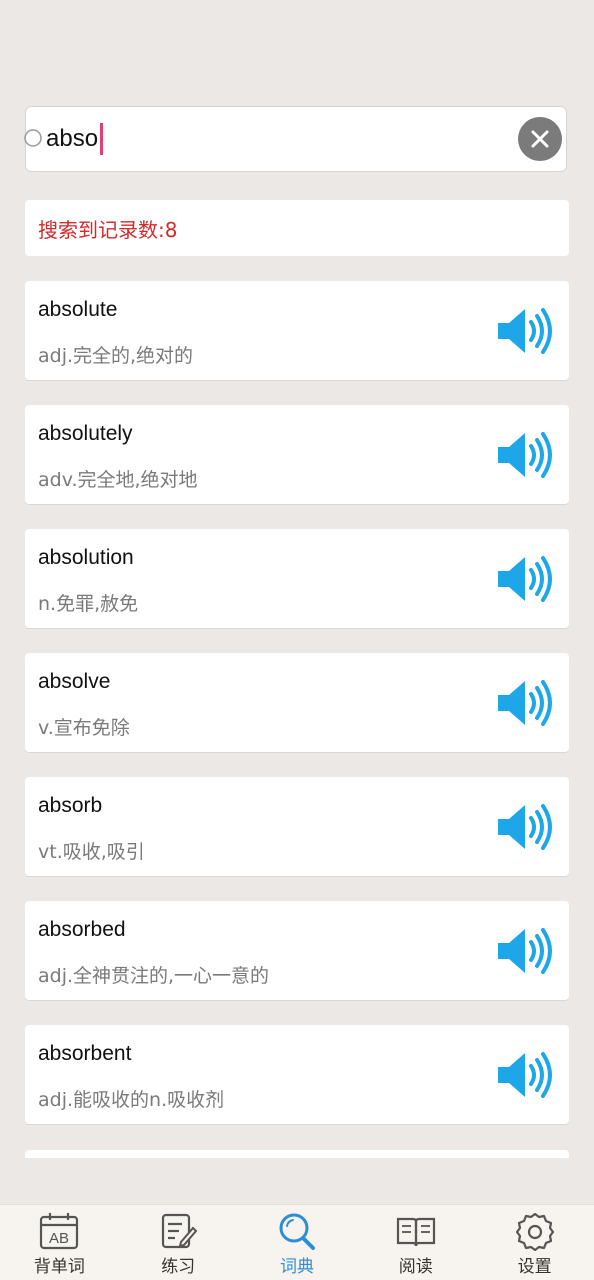 The height and width of the screenshot is (1280, 594). What do you see at coordinates (534, 1231) in the screenshot?
I see `gear-icon` at bounding box center [534, 1231].